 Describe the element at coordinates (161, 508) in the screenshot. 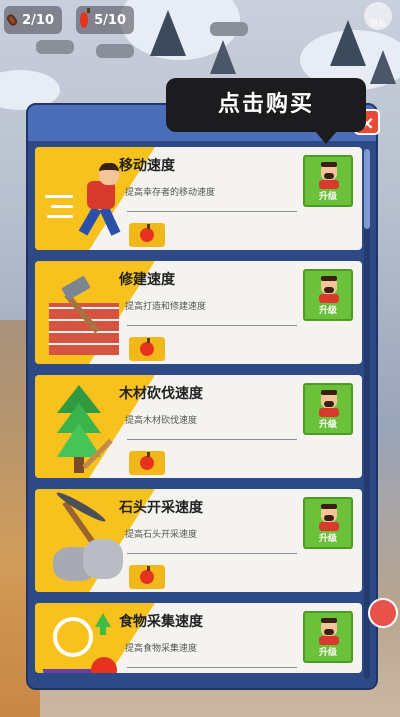

I see `upgrade-title: 石头开采速度` at that location.